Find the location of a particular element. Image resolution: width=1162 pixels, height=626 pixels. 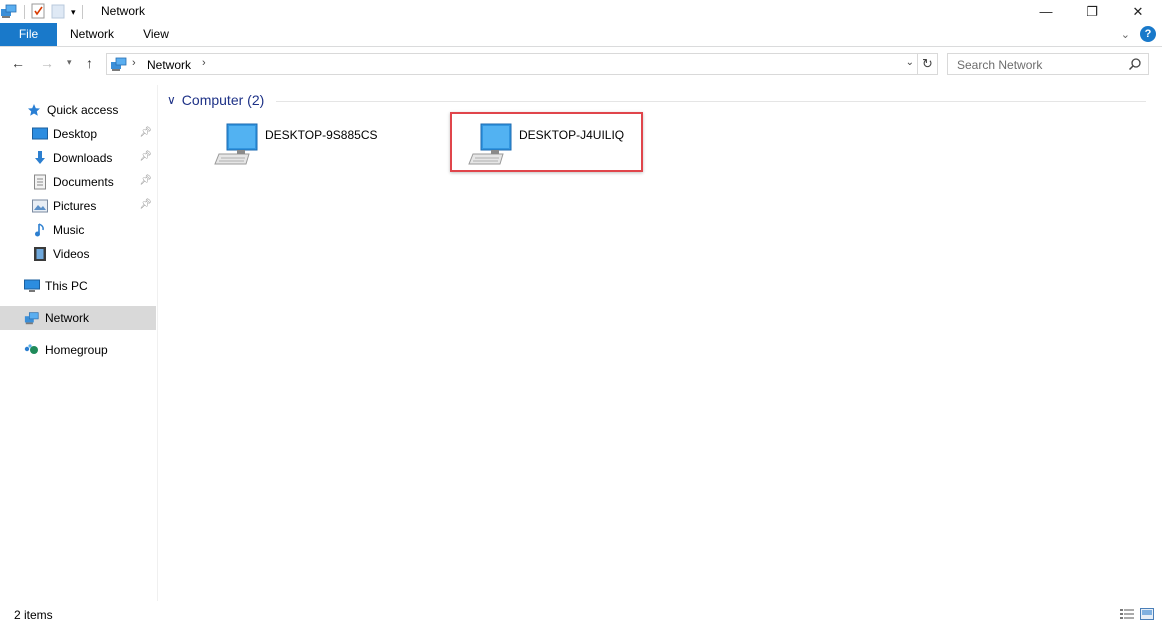

videos-icon is located at coordinates (40, 254).